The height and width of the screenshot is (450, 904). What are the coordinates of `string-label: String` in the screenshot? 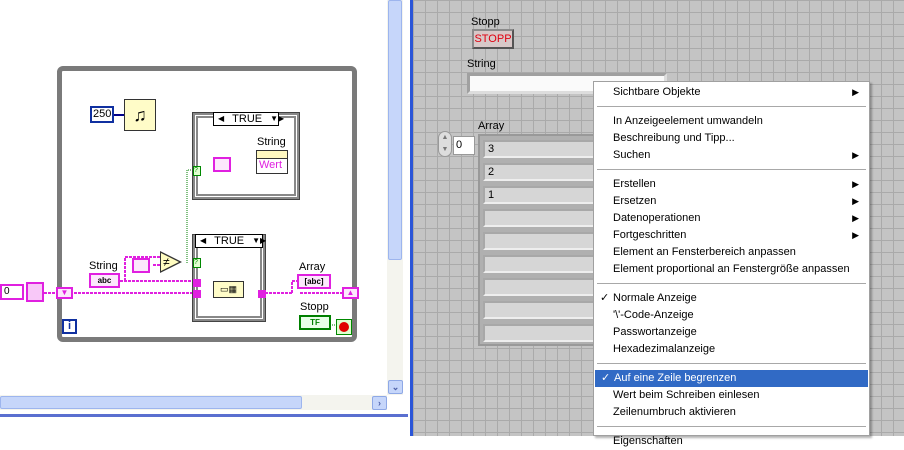 It's located at (481, 64).